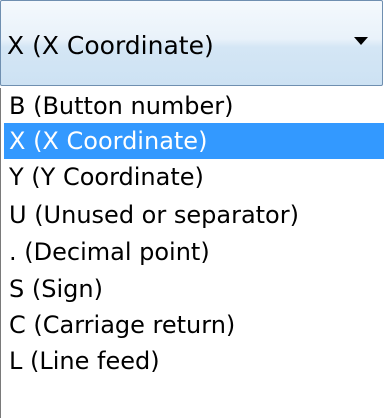 This screenshot has height=418, width=385. I want to click on combobox-selected-value: X (X Coordinate), so click(110, 45).